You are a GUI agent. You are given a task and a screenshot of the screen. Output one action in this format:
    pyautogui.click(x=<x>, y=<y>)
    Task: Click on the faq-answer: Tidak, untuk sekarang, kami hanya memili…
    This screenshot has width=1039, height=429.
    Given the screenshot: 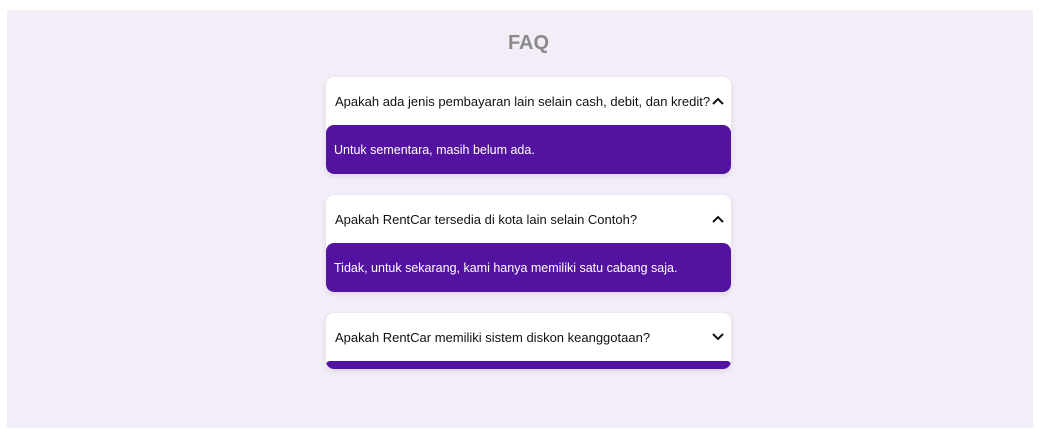 What is the action you would take?
    pyautogui.click(x=528, y=267)
    